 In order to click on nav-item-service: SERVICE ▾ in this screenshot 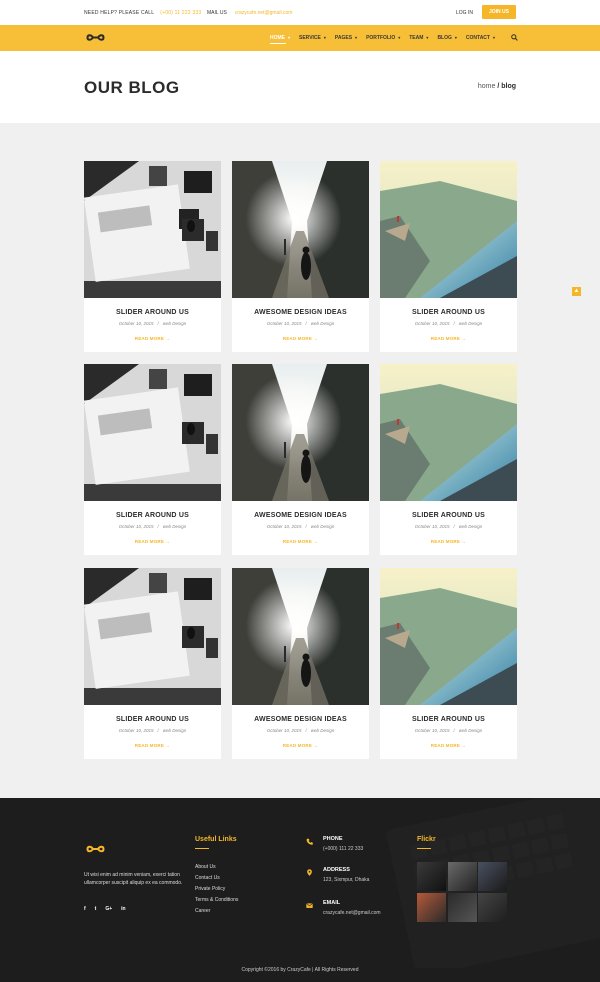, I will do `click(312, 38)`.